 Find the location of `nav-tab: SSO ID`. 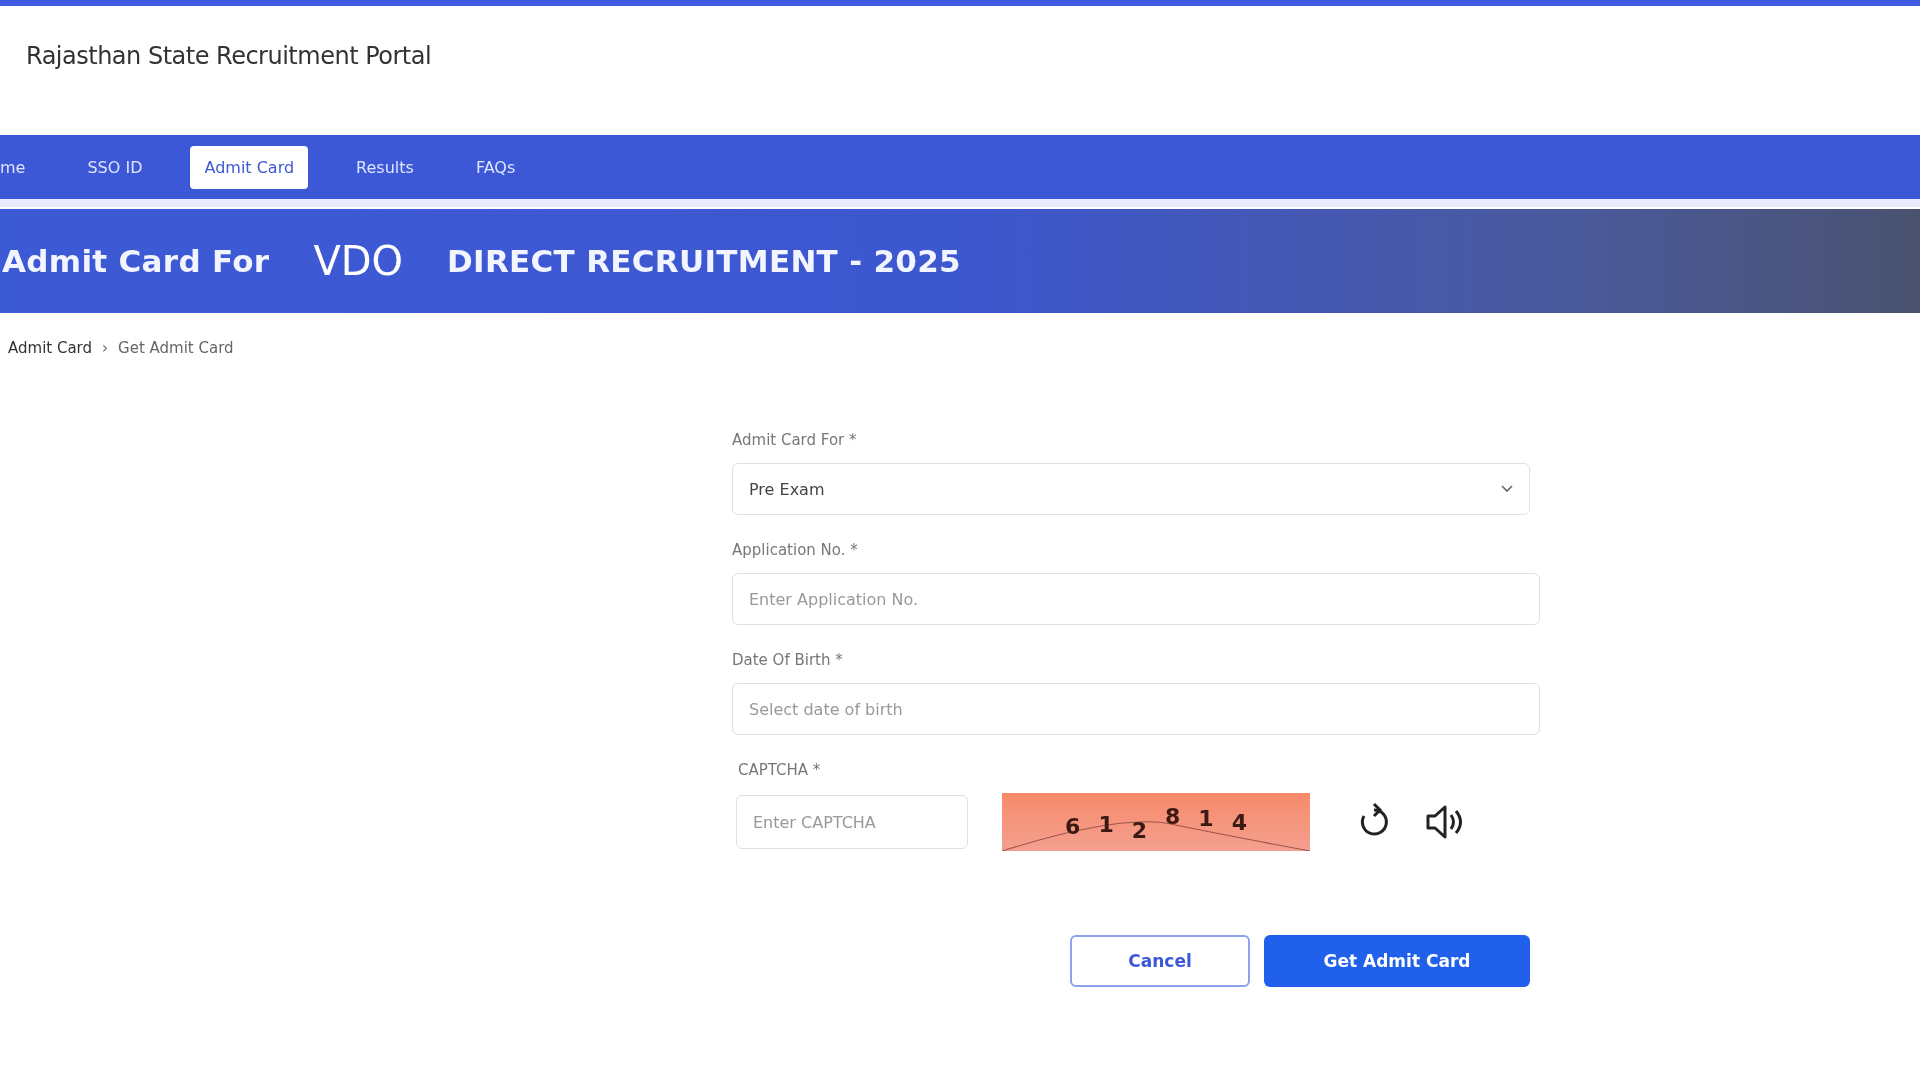

nav-tab: SSO ID is located at coordinates (115, 167).